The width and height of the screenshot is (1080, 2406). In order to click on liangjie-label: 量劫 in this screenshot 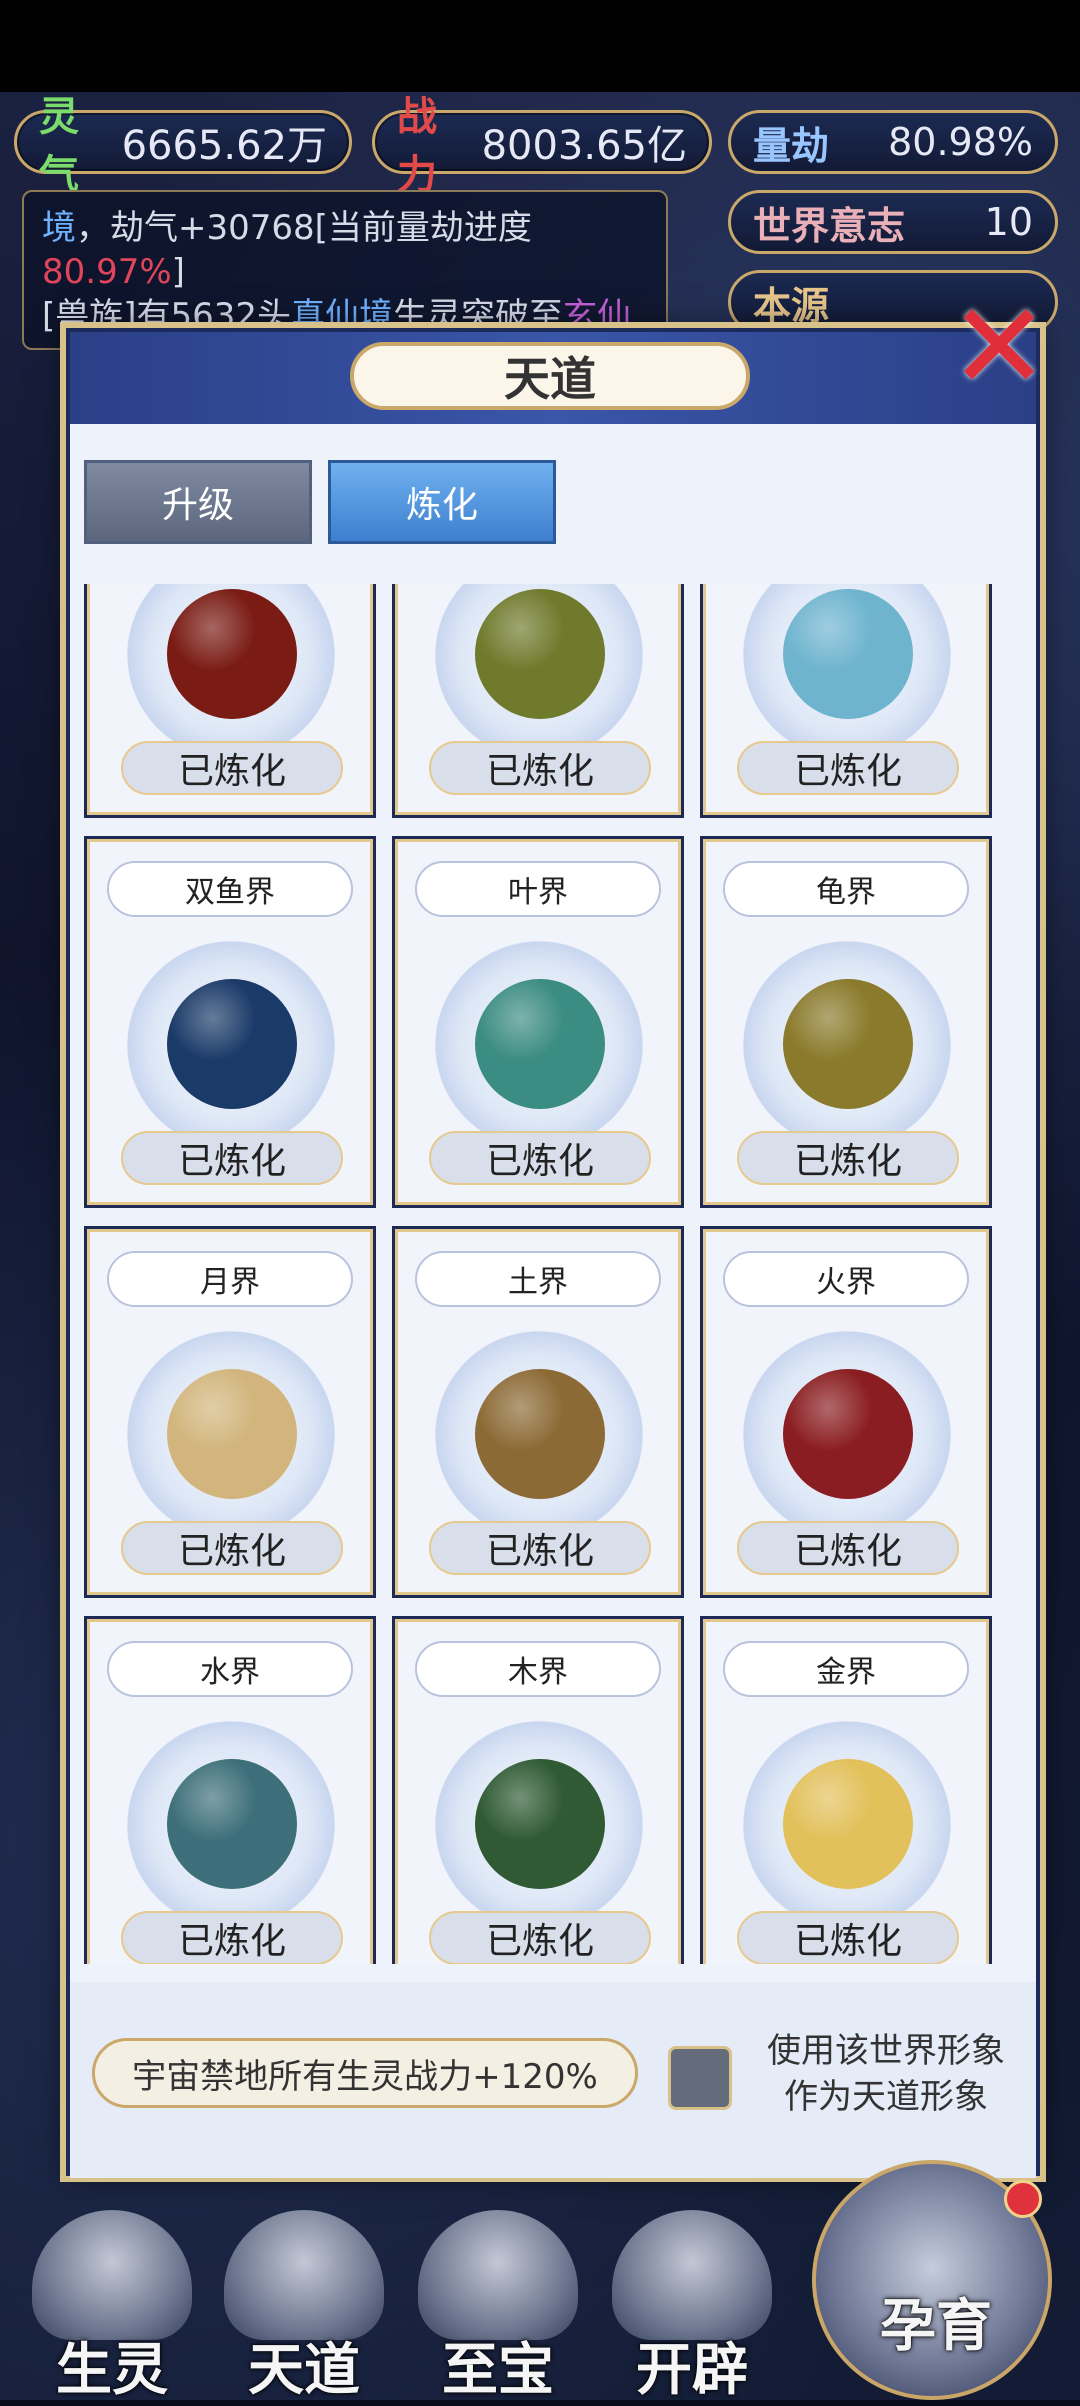, I will do `click(791, 145)`.